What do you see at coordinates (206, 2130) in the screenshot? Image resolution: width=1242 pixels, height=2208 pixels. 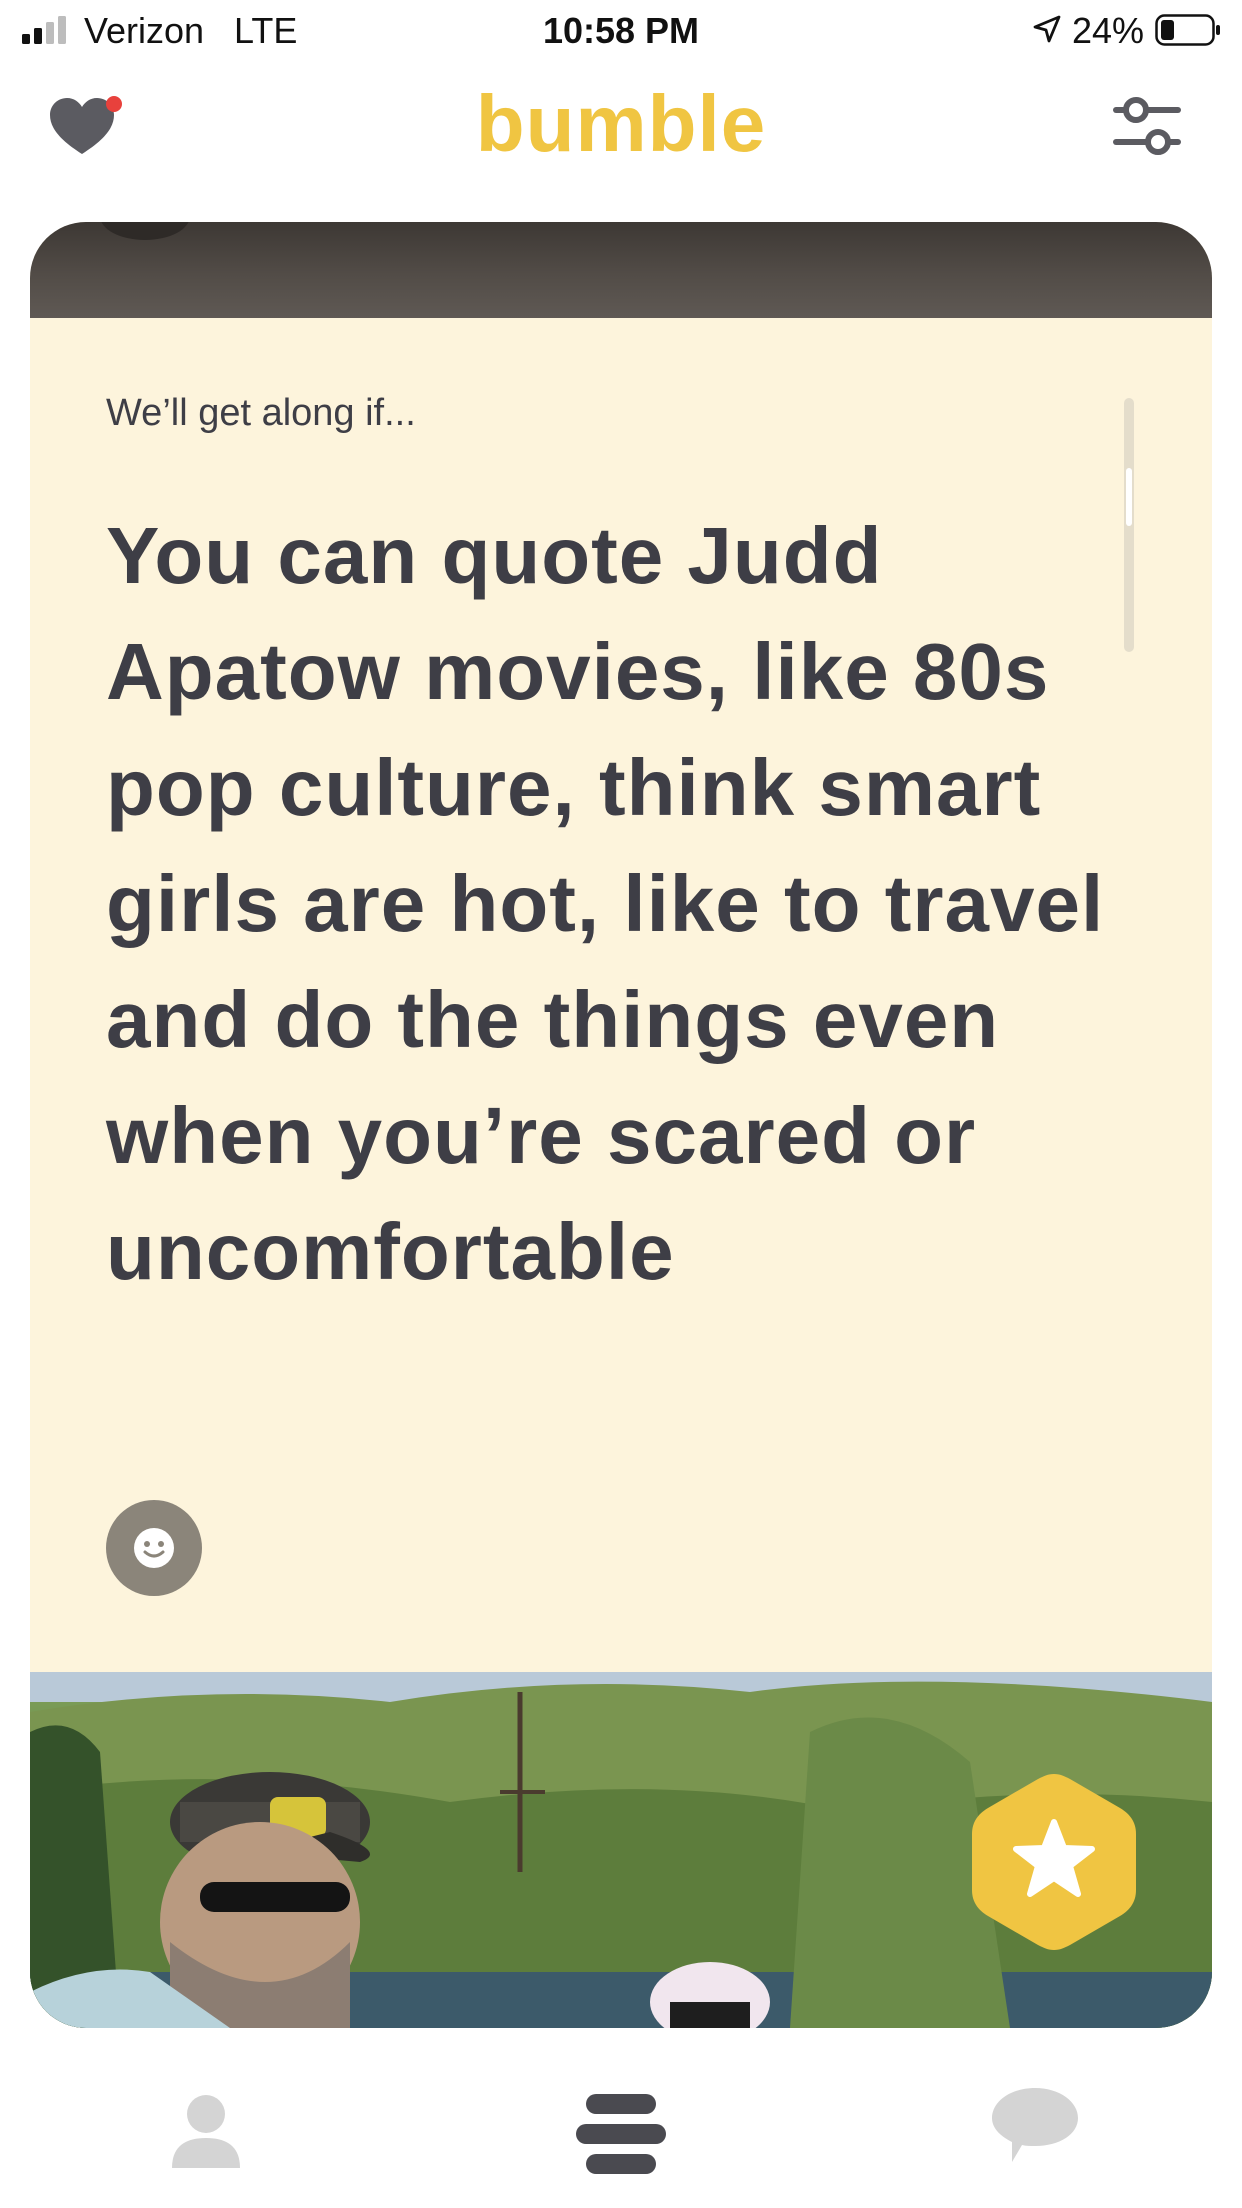 I see `profile-icon` at bounding box center [206, 2130].